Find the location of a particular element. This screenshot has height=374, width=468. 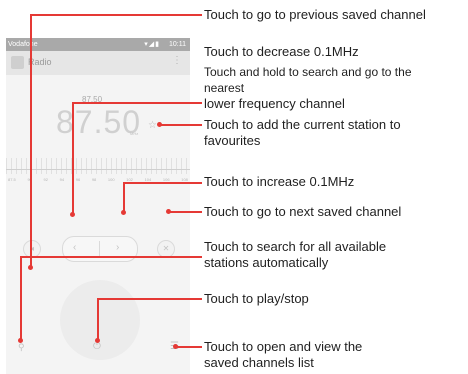

scale-label: 87.5 is located at coordinates (12, 179).